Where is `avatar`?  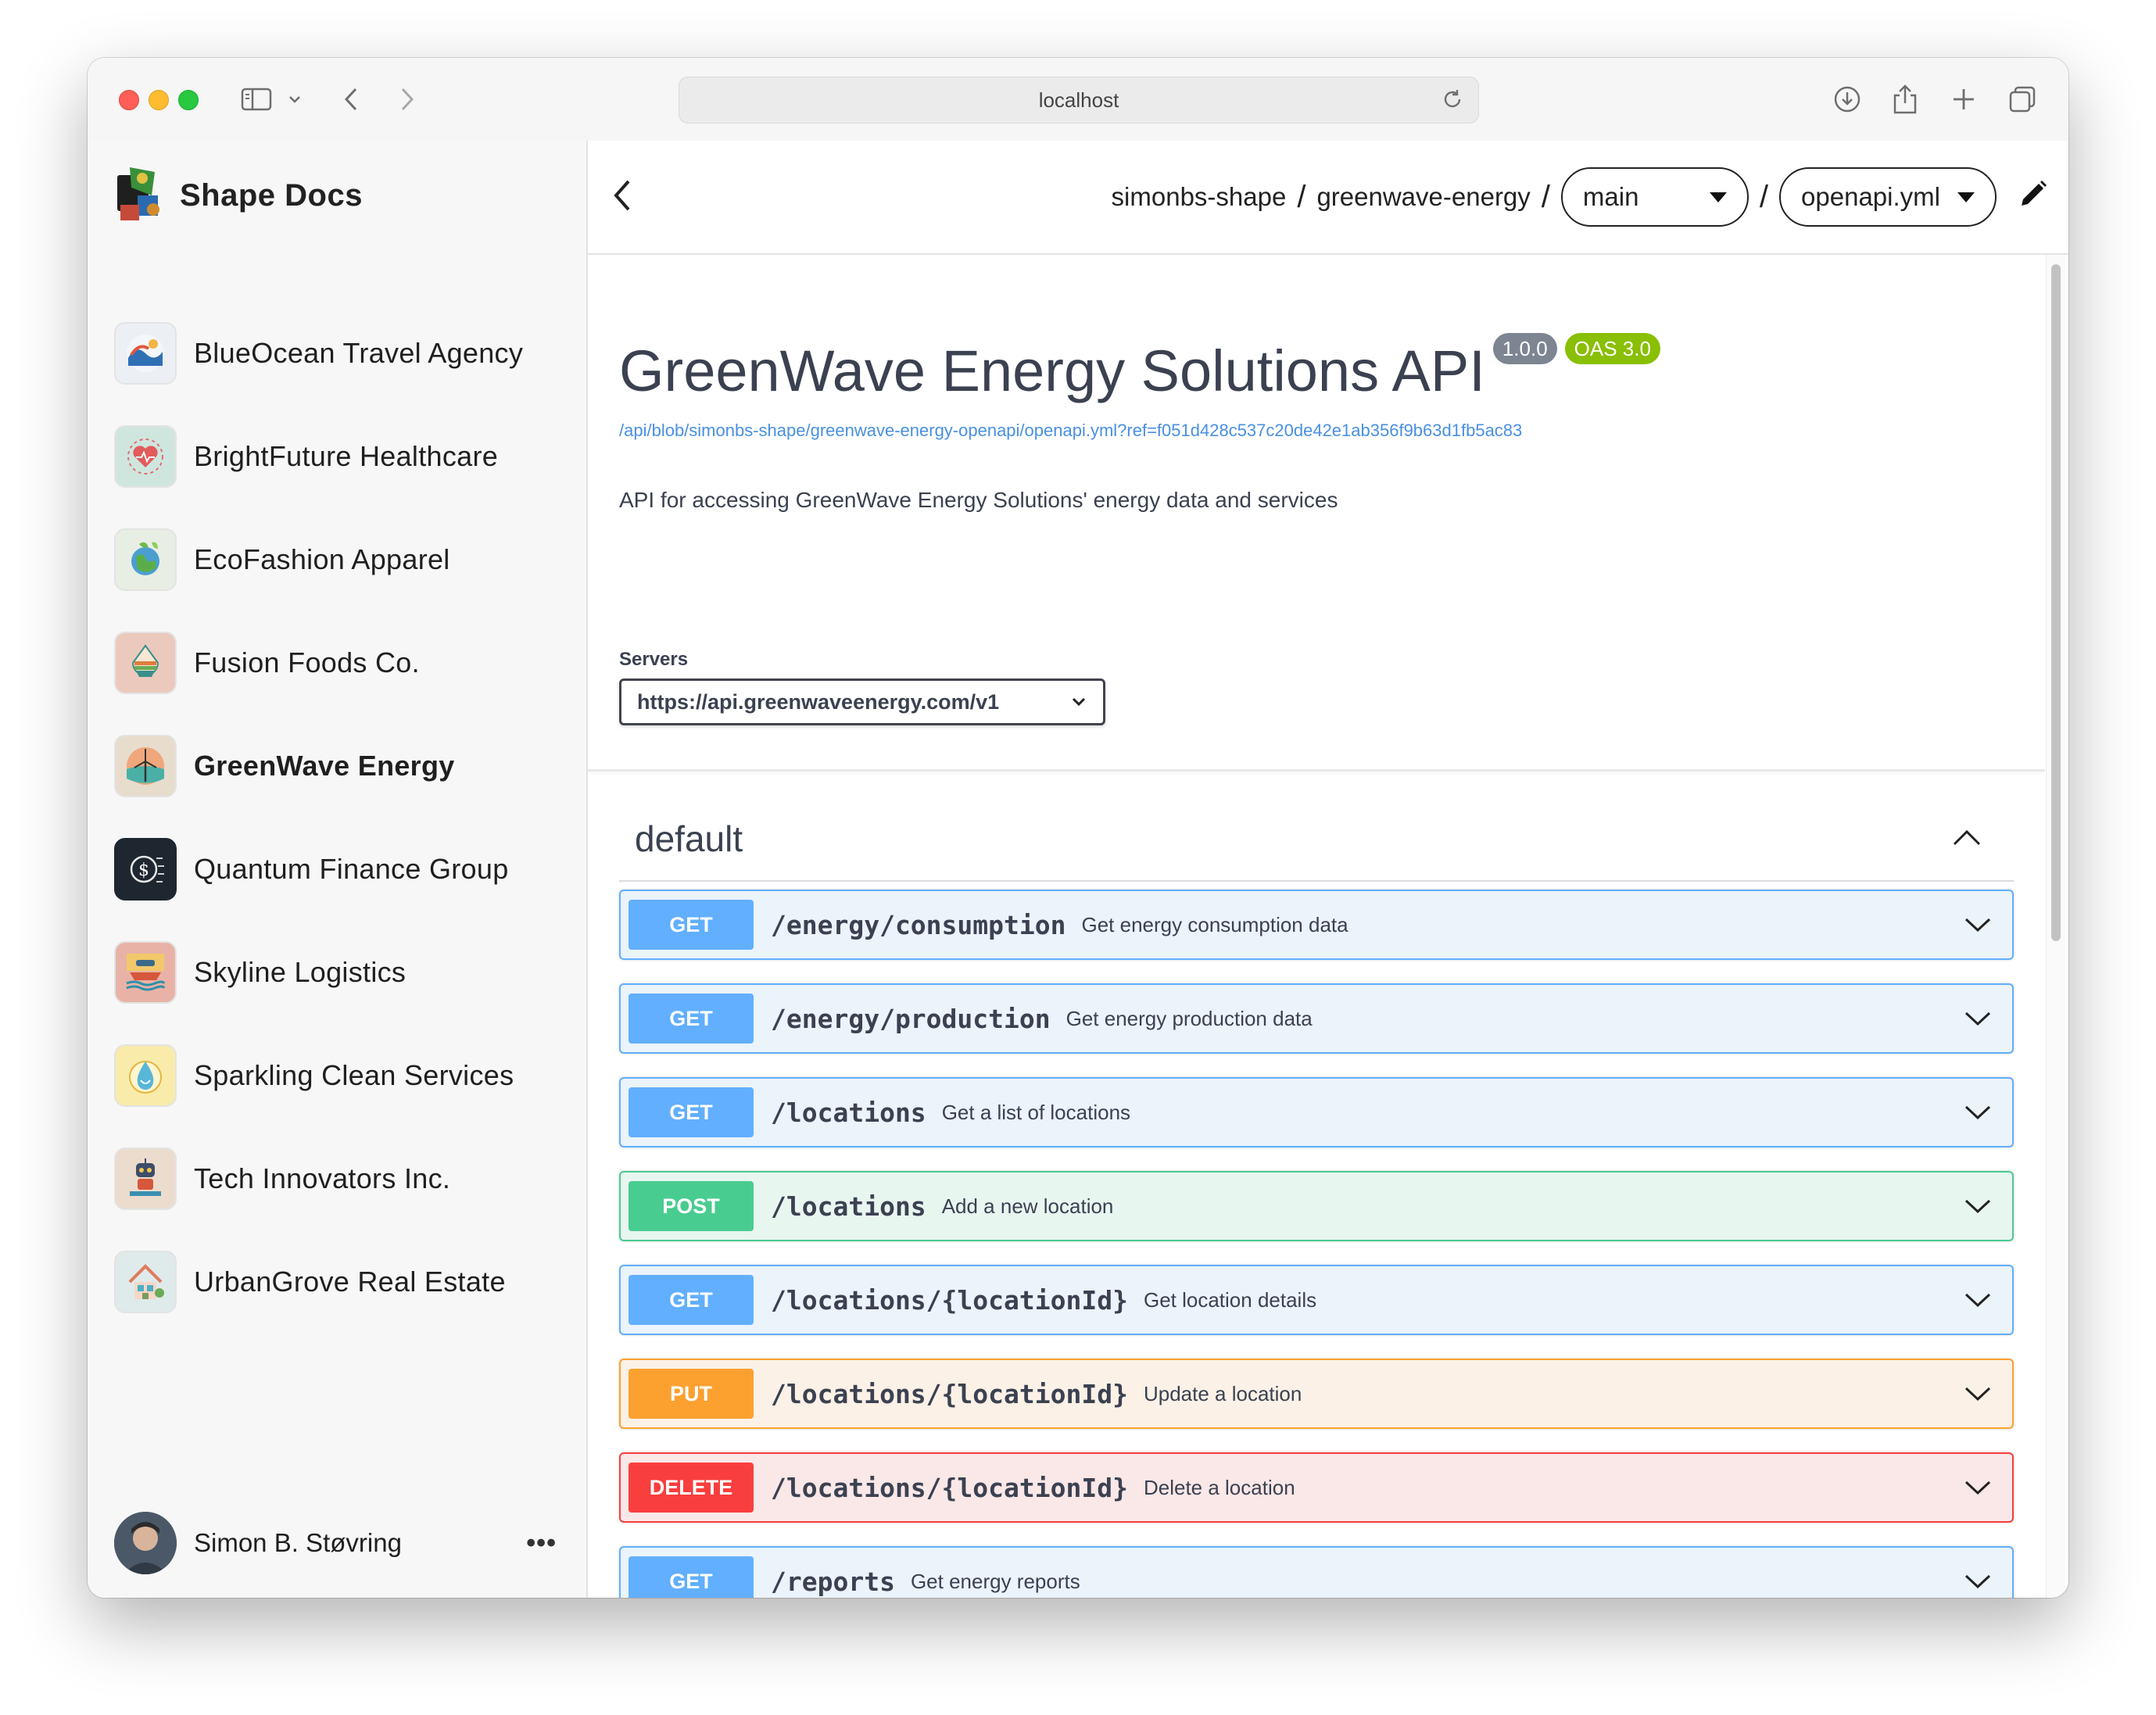 avatar is located at coordinates (145, 1543).